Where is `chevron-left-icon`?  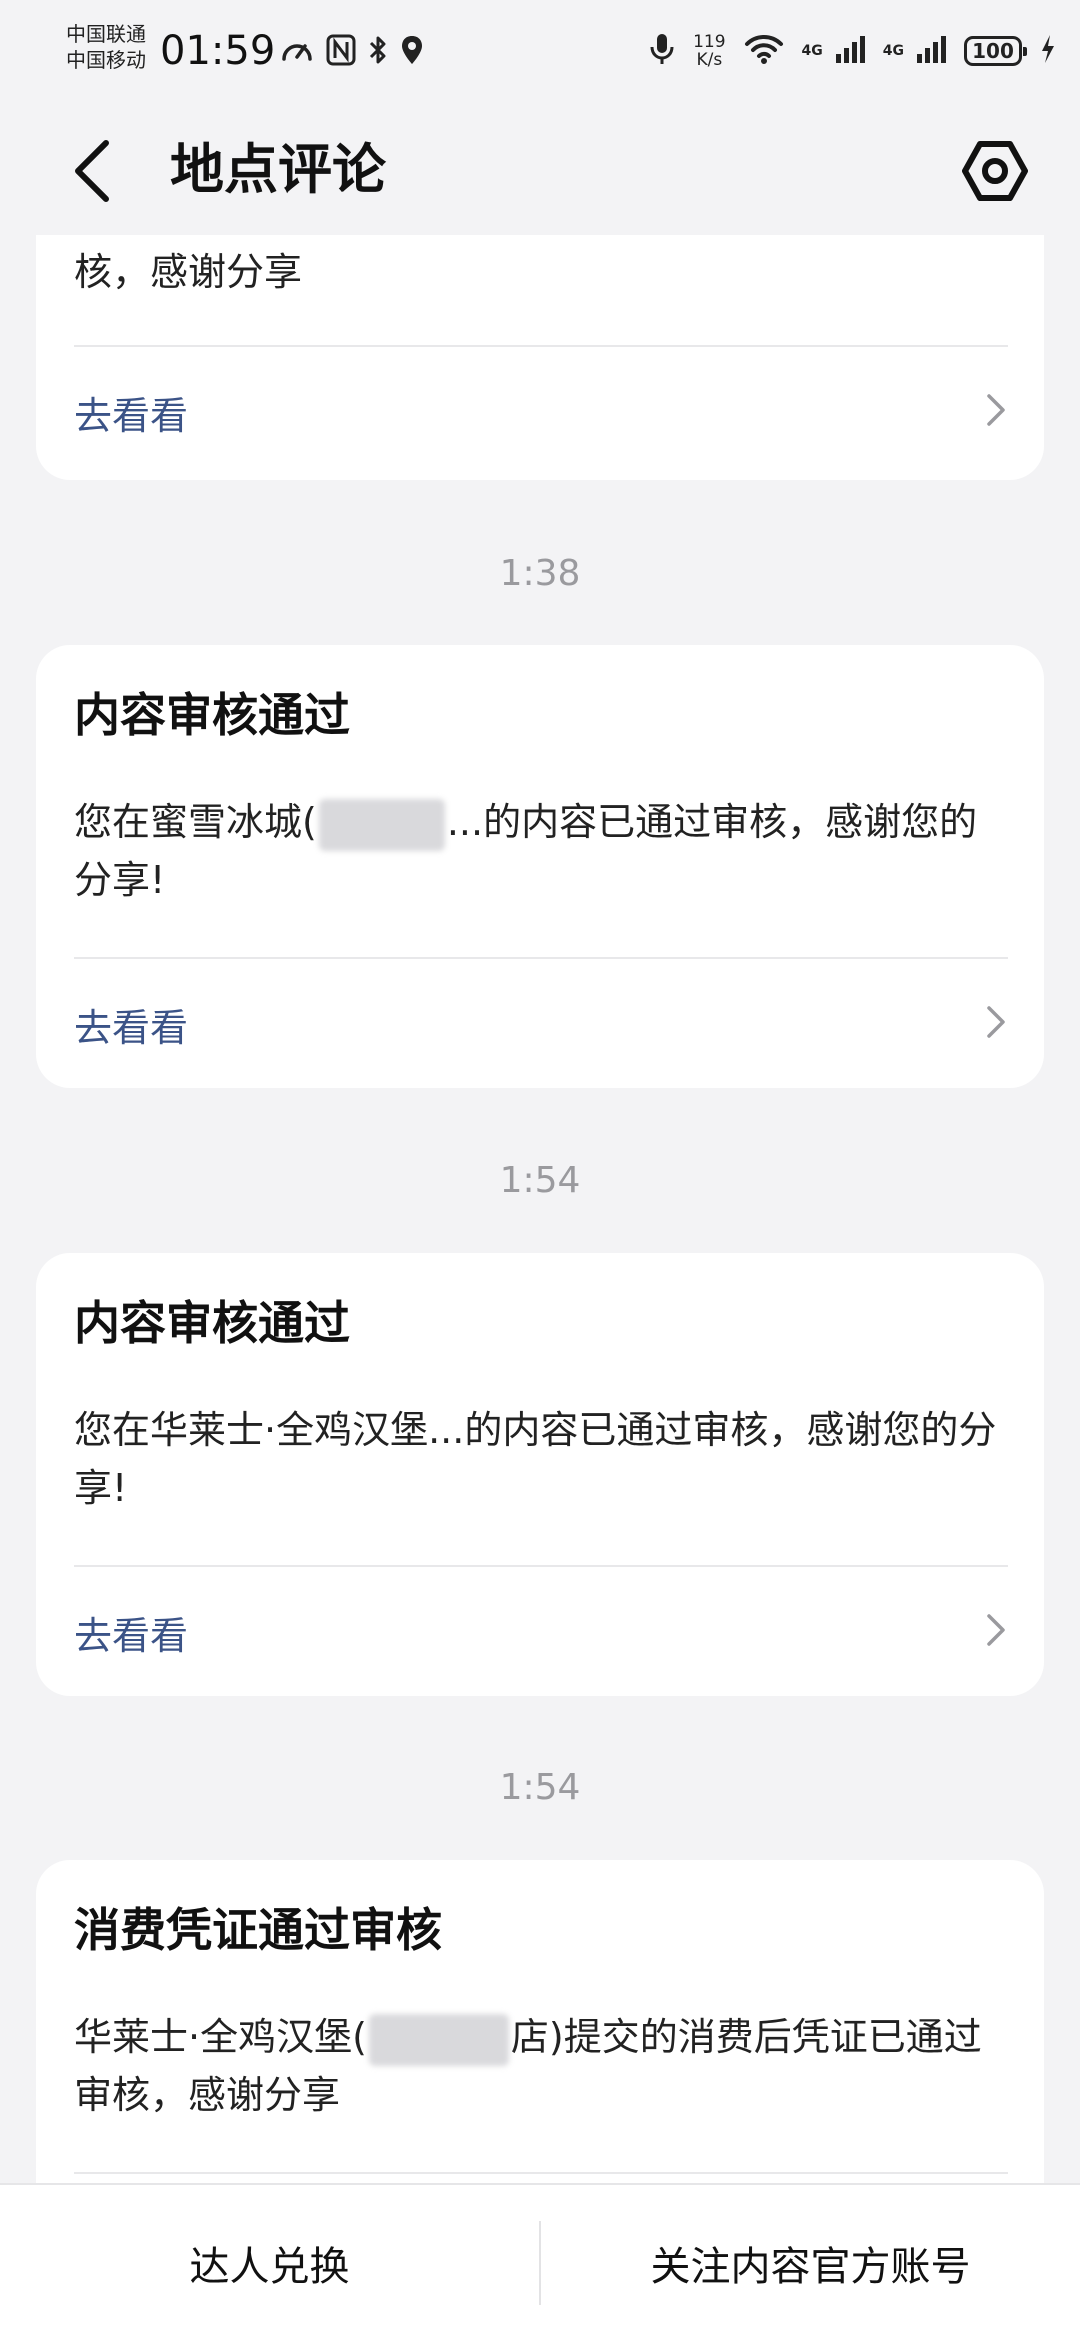 chevron-left-icon is located at coordinates (92, 173).